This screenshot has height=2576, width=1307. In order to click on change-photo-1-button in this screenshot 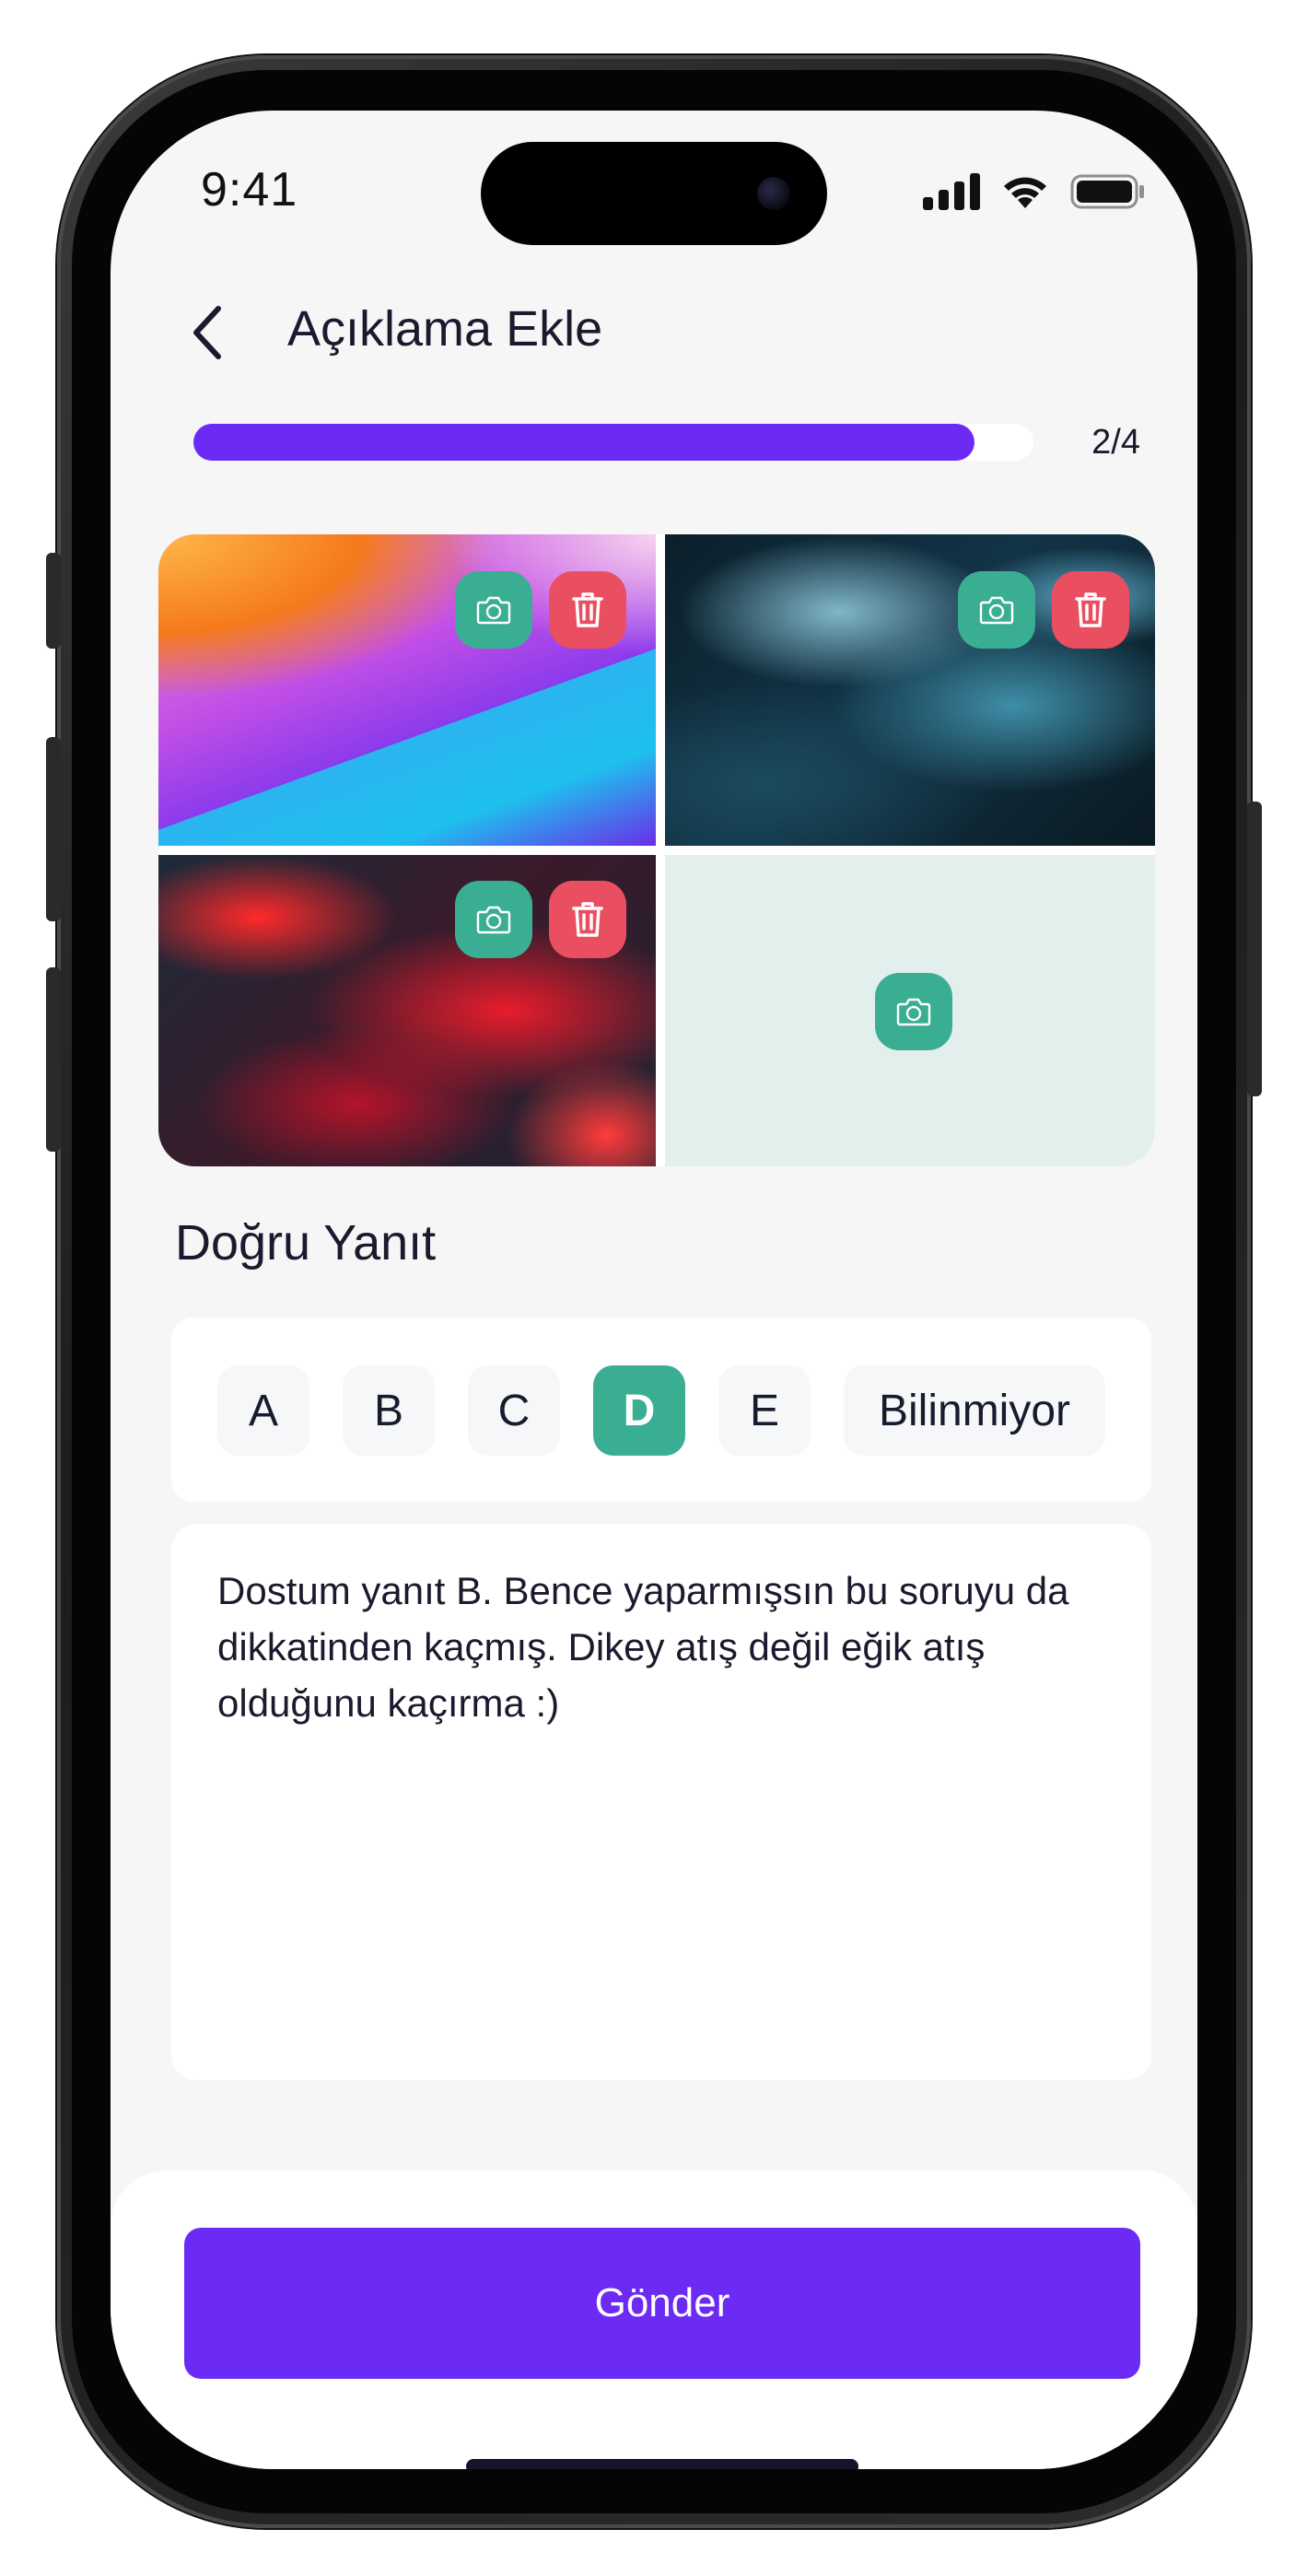, I will do `click(493, 610)`.